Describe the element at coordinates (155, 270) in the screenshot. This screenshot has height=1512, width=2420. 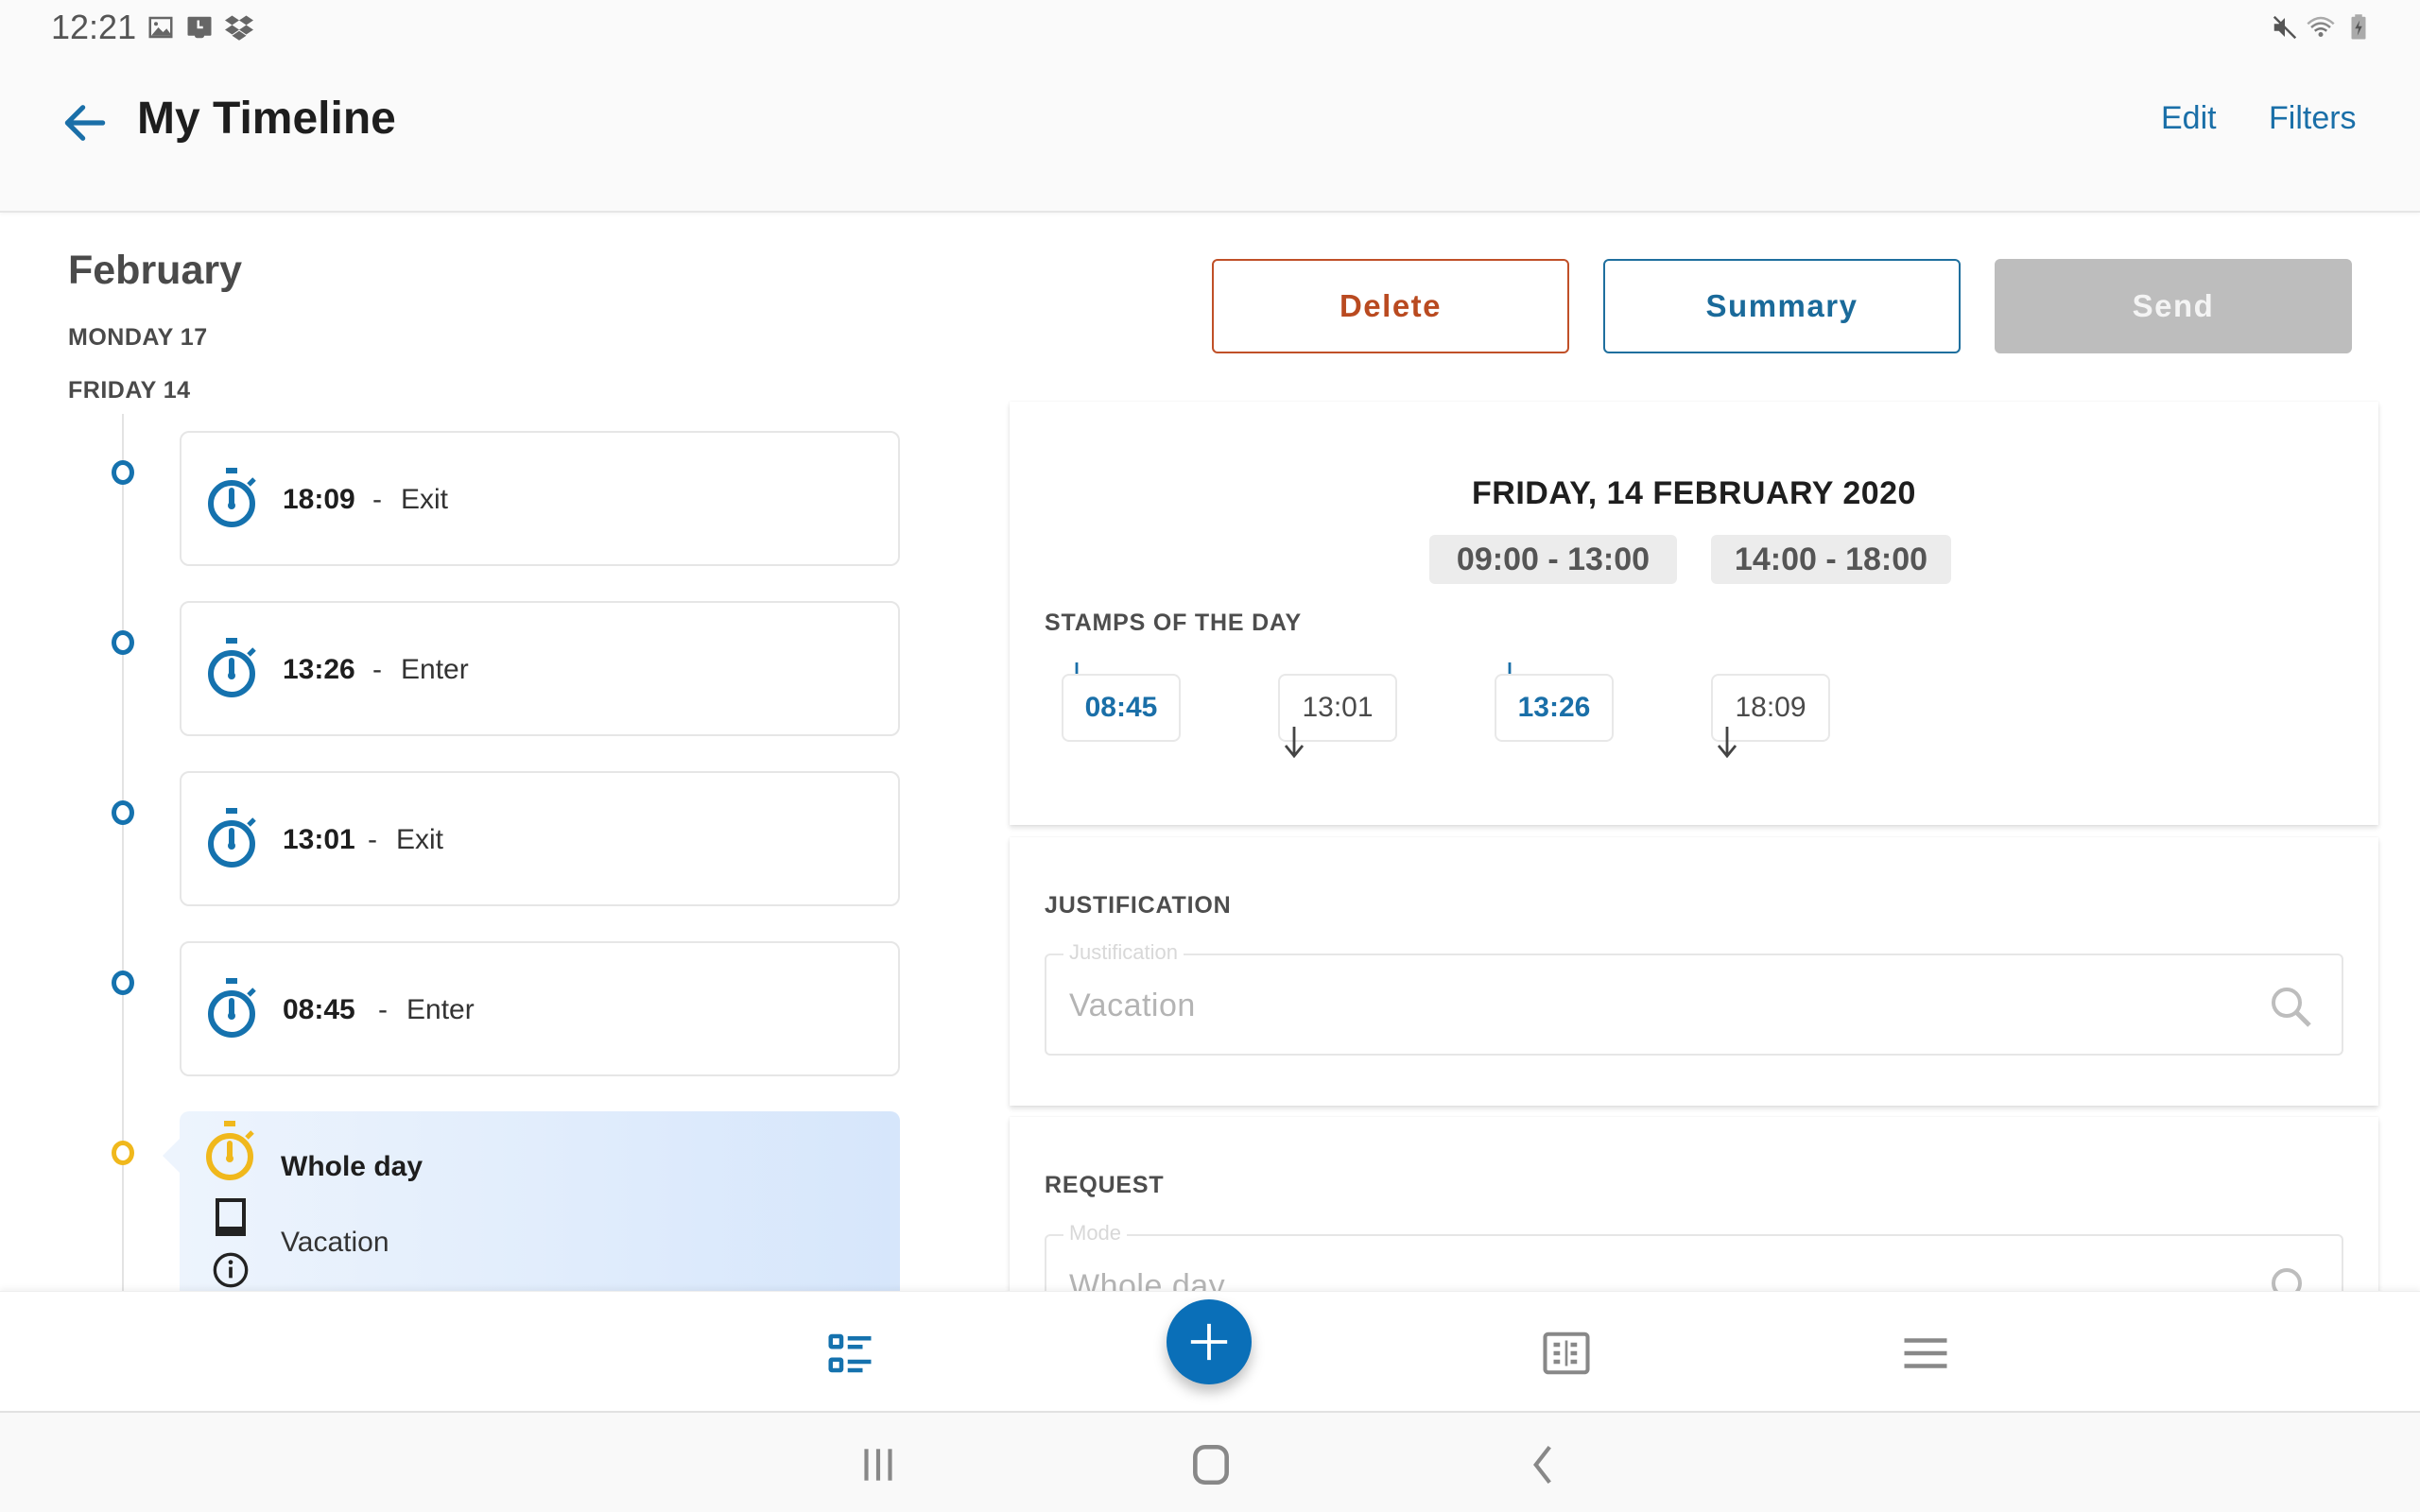
I see `month-heading: February` at that location.